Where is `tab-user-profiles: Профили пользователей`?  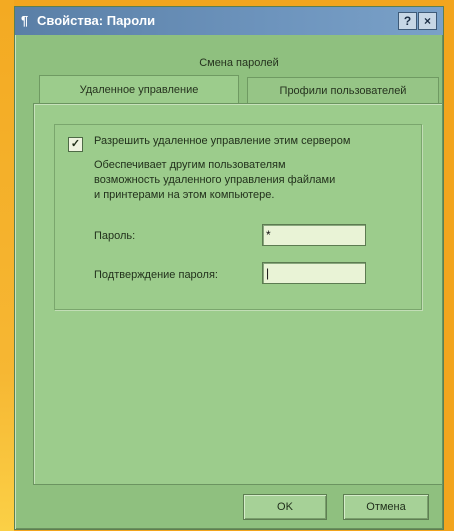 tab-user-profiles: Профили пользователей is located at coordinates (343, 90).